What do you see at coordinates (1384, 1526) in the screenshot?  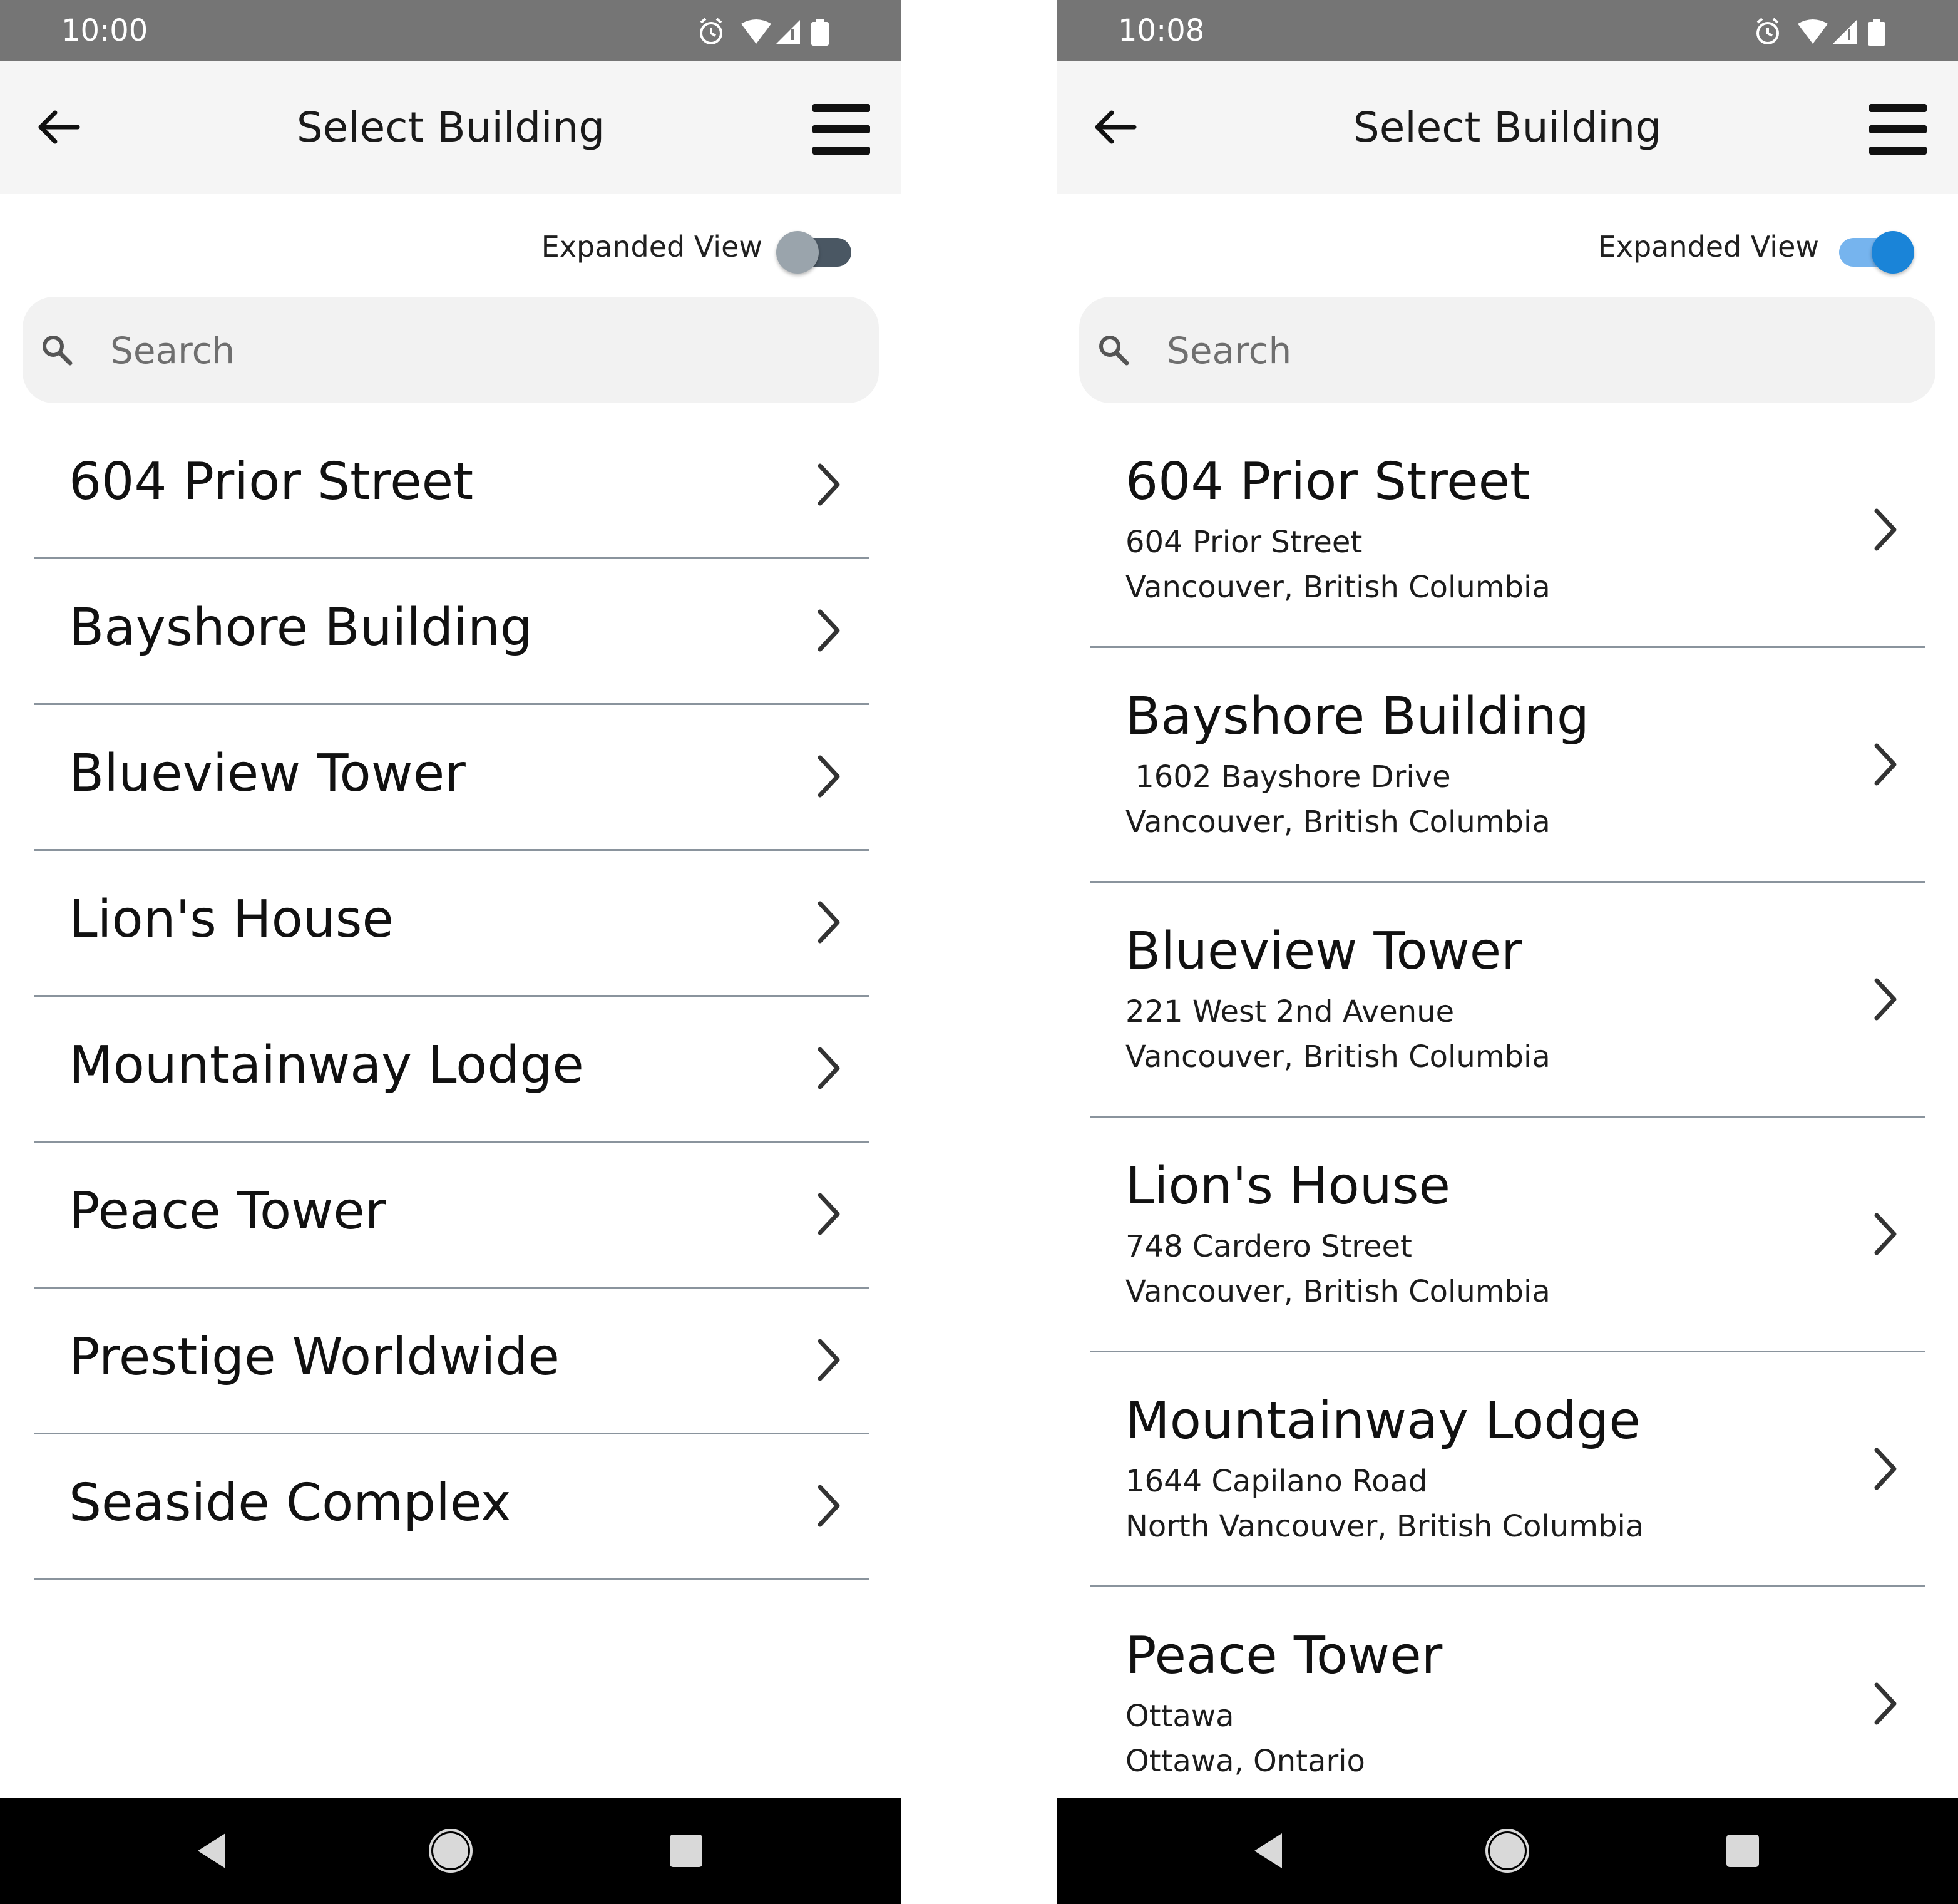 I see `building-city: North Vancouver, British Columbia` at bounding box center [1384, 1526].